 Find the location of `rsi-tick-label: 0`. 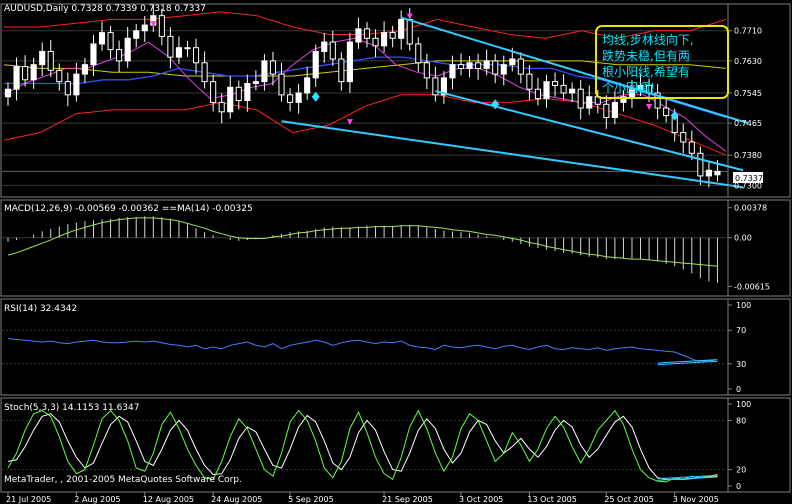

rsi-tick-label: 0 is located at coordinates (738, 389).